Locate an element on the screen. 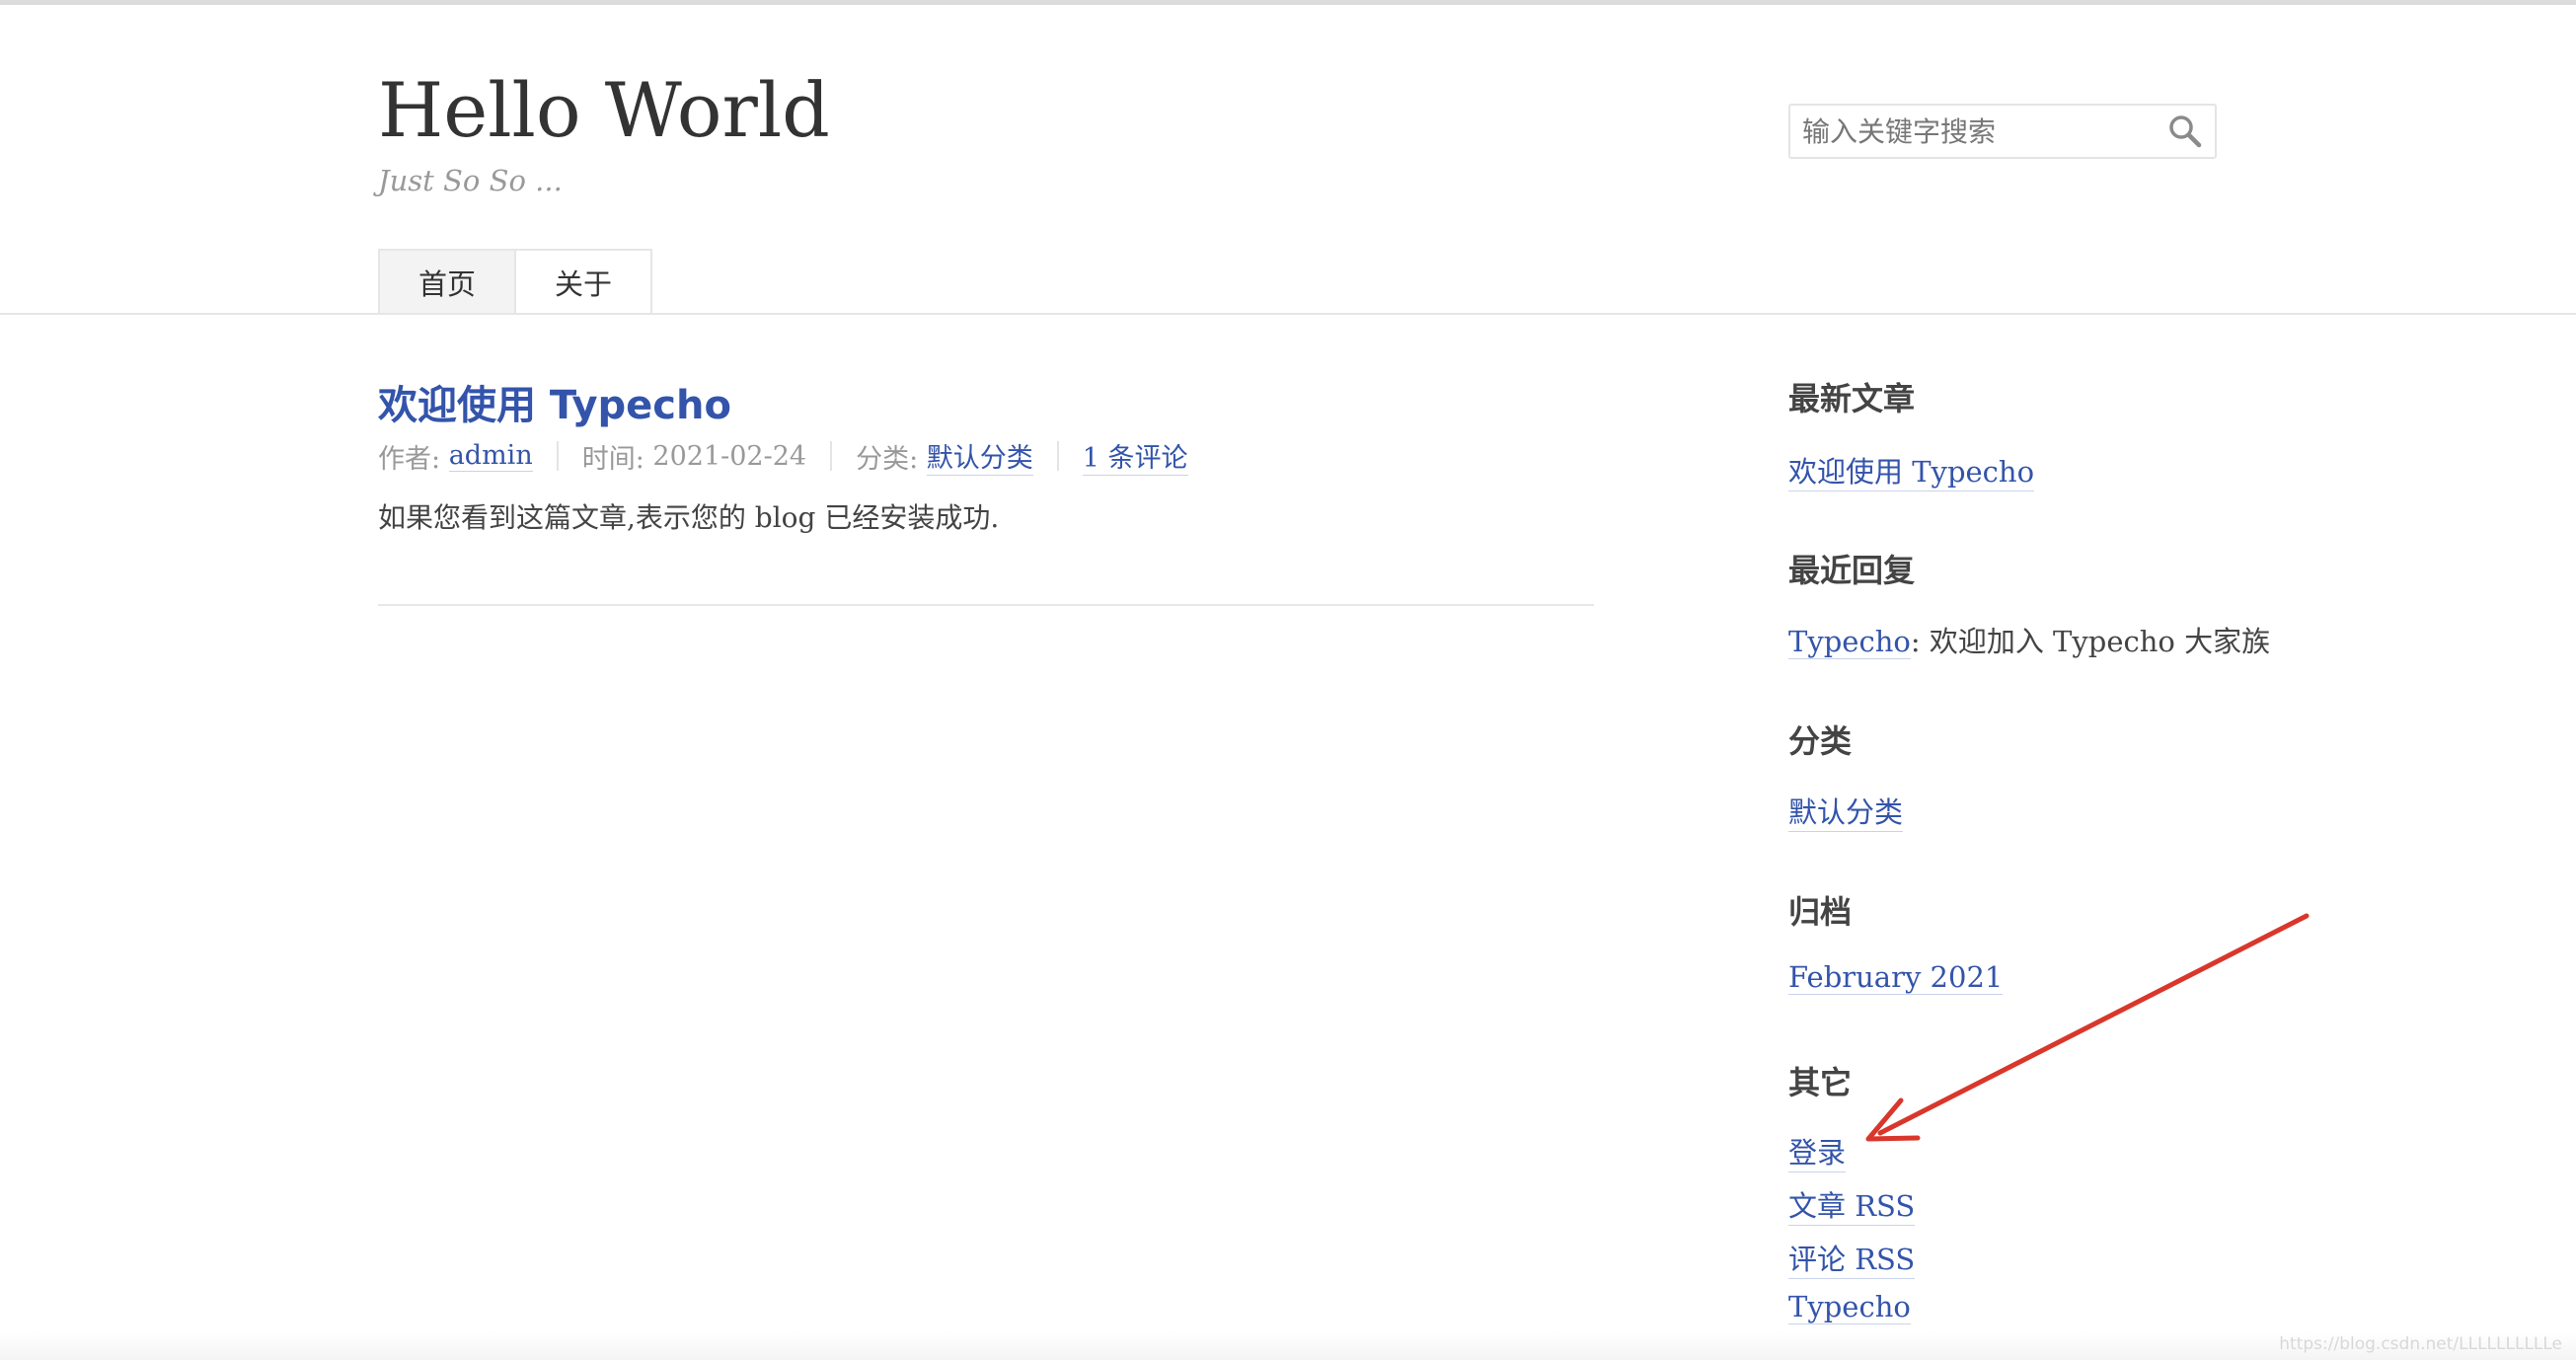  watermark: https://blog.csdn.net/LLLLLLLLLLe is located at coordinates (2421, 1344).